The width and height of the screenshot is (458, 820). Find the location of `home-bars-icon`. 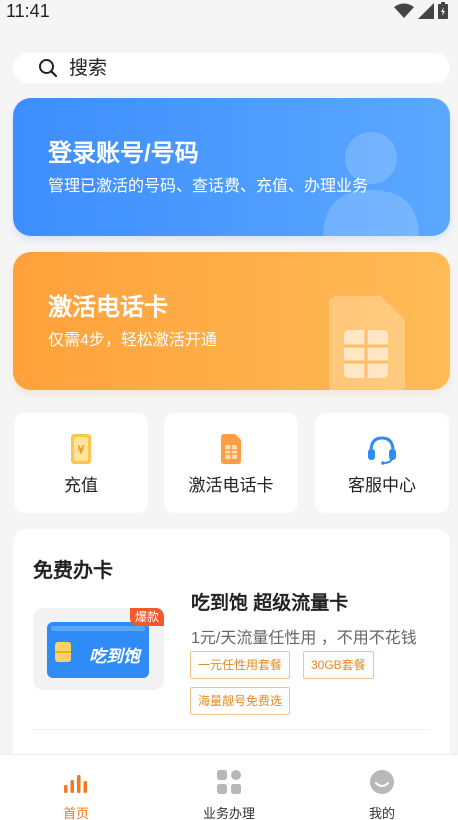

home-bars-icon is located at coordinates (75, 784).